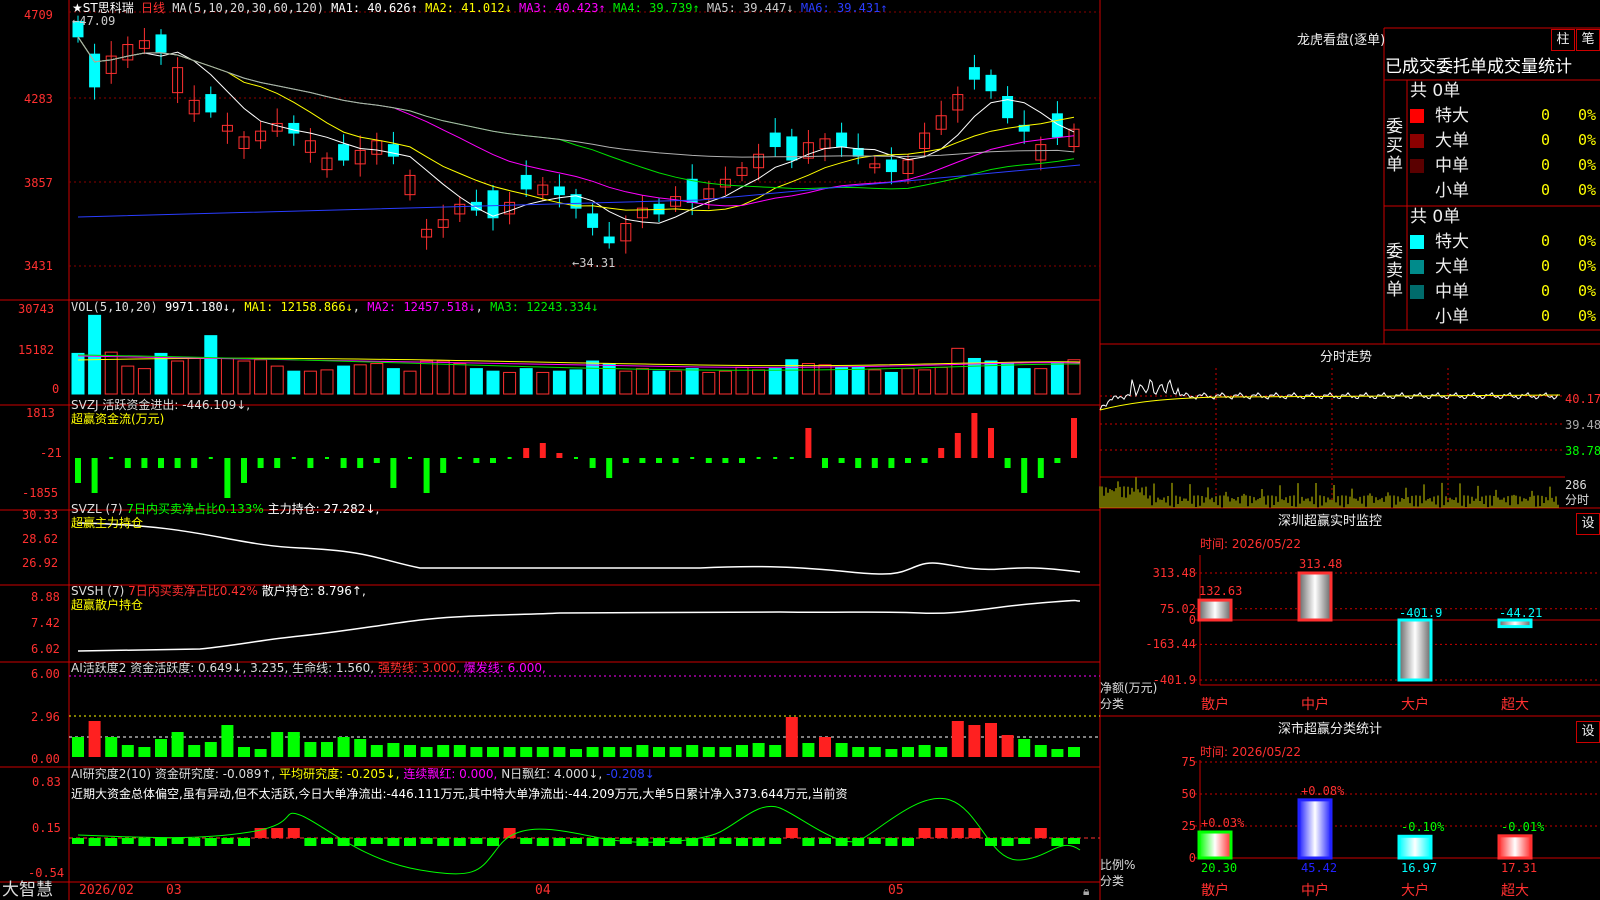  What do you see at coordinates (218, 591) in the screenshot?
I see `svsh-header: SVSH (7) 7日内买卖净占比0.42% 散户持仓: 8.796↑,` at bounding box center [218, 591].